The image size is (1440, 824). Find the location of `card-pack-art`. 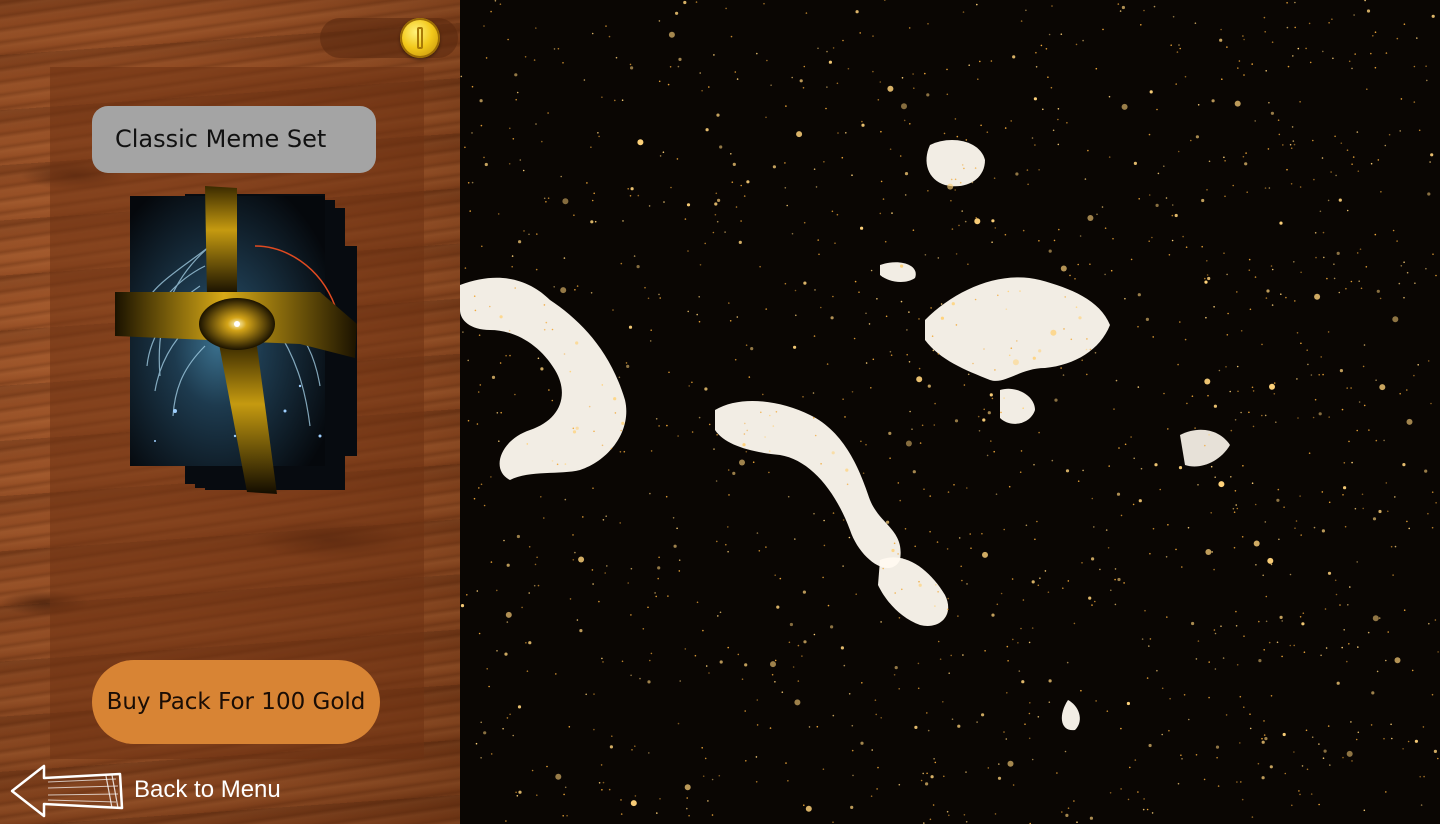

card-pack-art is located at coordinates (236, 340).